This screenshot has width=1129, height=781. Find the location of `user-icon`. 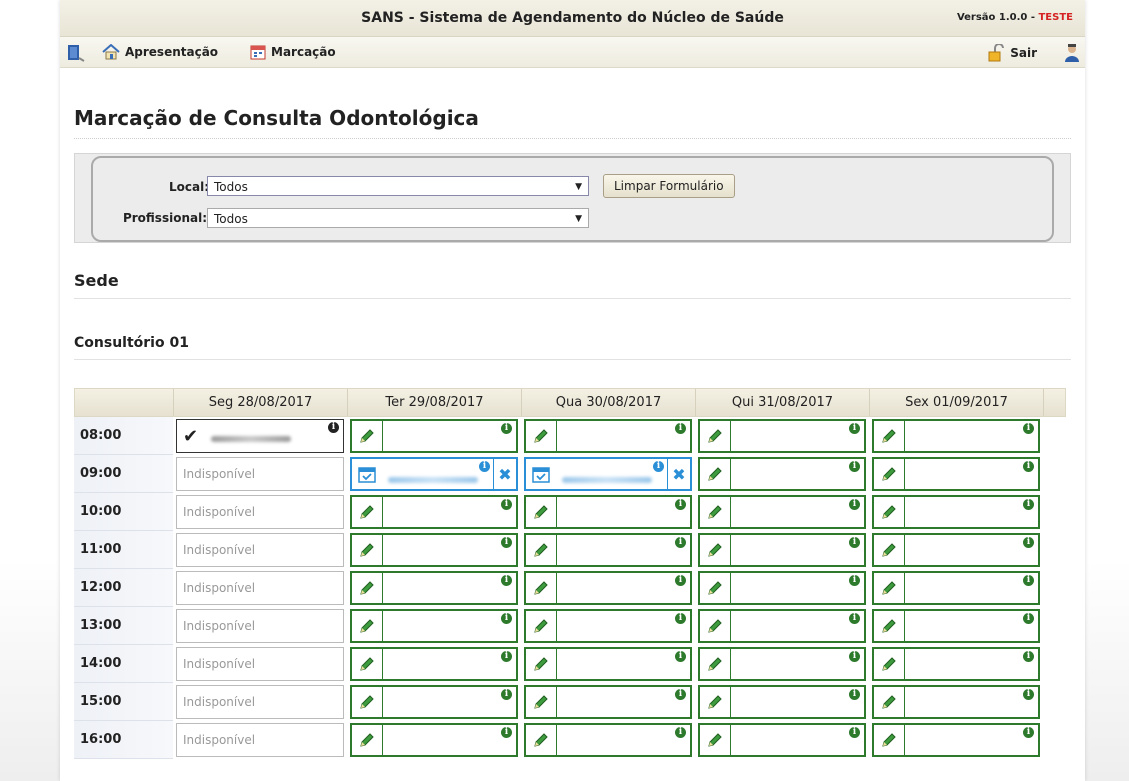

user-icon is located at coordinates (1072, 54).